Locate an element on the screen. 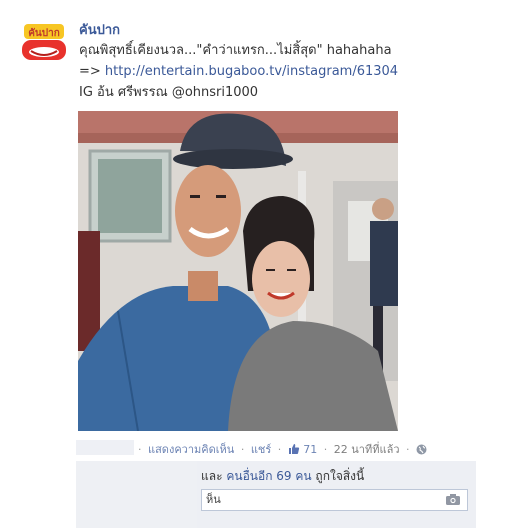  likes-and-comments: และ คนอื่นอีก 69 คน ถูกใจสิ่งนี้ ห็น is located at coordinates (276, 494).